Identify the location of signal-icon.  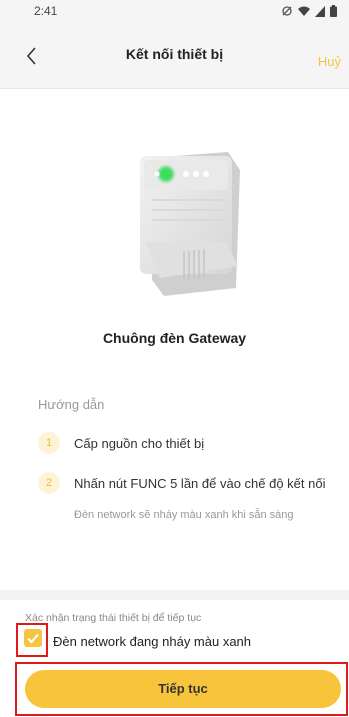
(320, 11).